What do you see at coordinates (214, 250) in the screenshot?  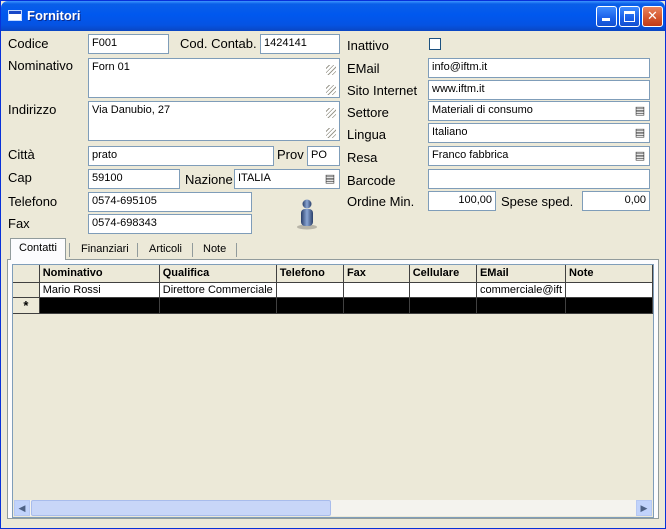 I see `tab-note: Note` at bounding box center [214, 250].